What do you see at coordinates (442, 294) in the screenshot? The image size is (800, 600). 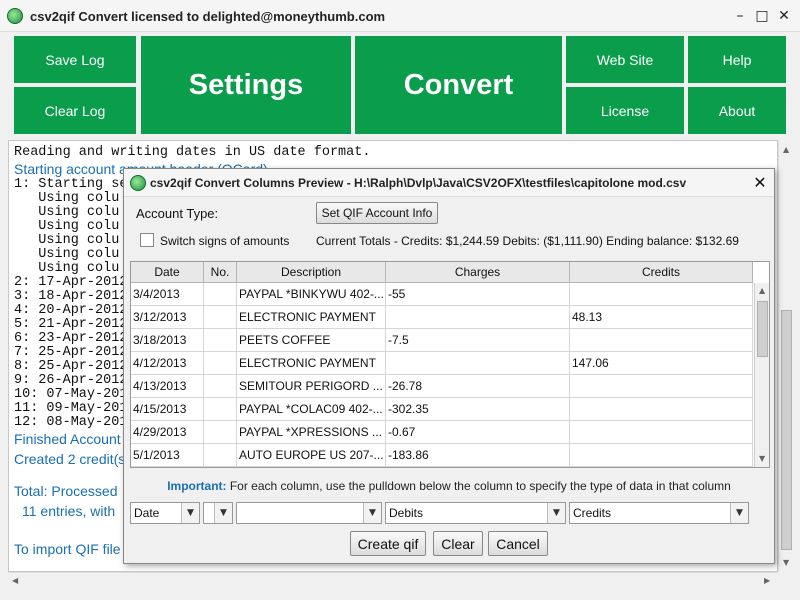 I see `table-row: 3/4/2013 PAYPAL *BINKYWU 402-... -55` at bounding box center [442, 294].